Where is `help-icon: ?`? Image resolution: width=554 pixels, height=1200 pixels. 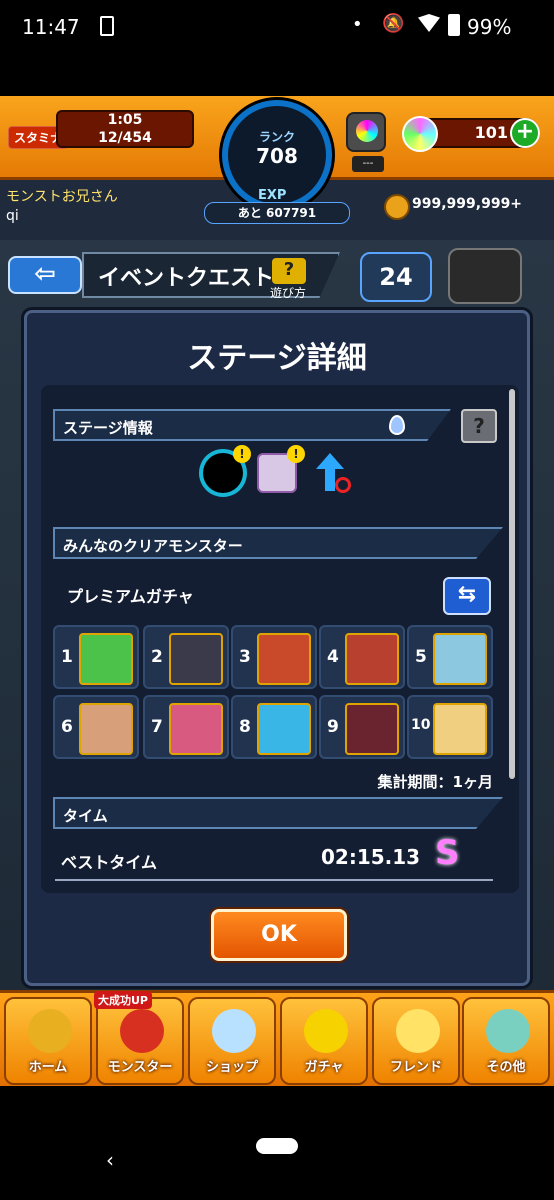 help-icon: ? is located at coordinates (289, 271).